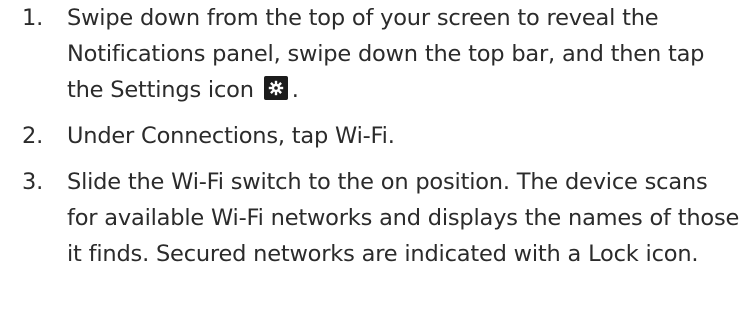 This screenshot has width=742, height=327. What do you see at coordinates (275, 88) in the screenshot?
I see `settings-gear-icon` at bounding box center [275, 88].